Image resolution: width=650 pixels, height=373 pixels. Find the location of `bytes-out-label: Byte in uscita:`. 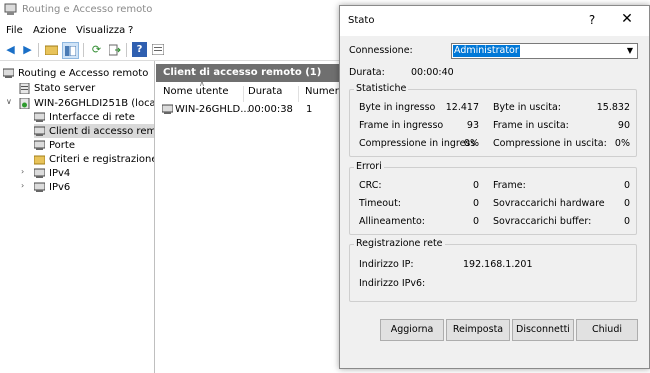

bytes-out-label: Byte in uscita: is located at coordinates (527, 107).